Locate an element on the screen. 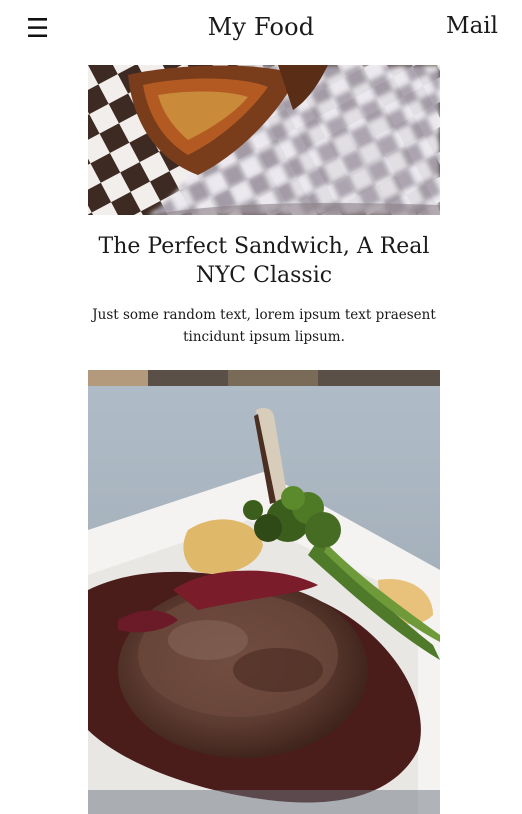 Image resolution: width=522 pixels, height=814 pixels. site-title: My Food is located at coordinates (261, 27).